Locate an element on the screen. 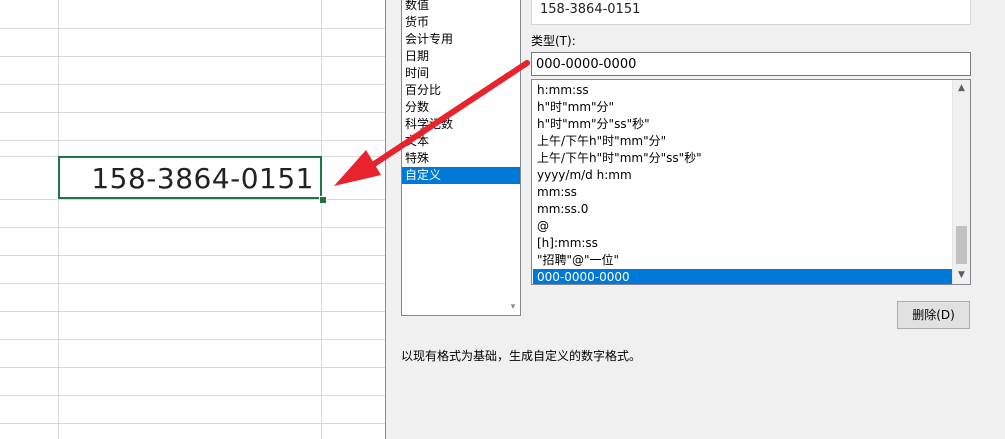 Image resolution: width=1005 pixels, height=439 pixels. category-item: 百分比 is located at coordinates (461, 90).